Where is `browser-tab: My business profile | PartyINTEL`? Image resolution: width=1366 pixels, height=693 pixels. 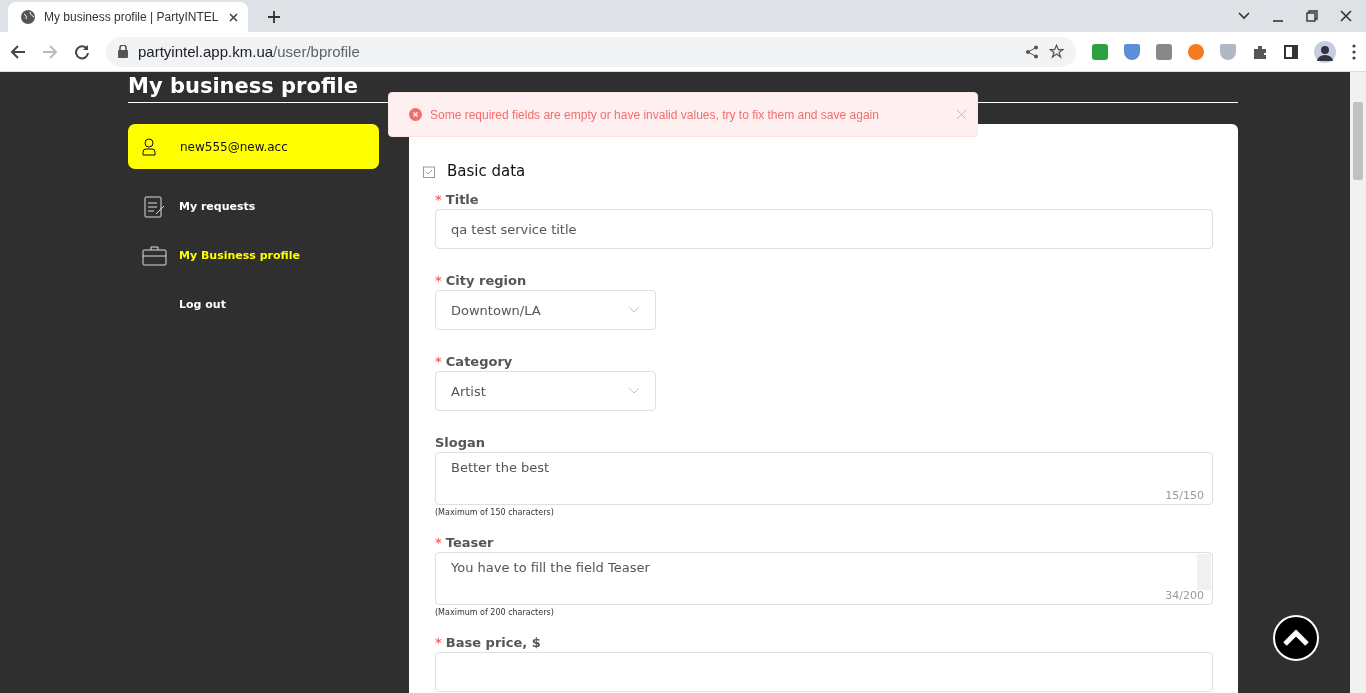
browser-tab: My business profile | PartyINTEL is located at coordinates (128, 17).